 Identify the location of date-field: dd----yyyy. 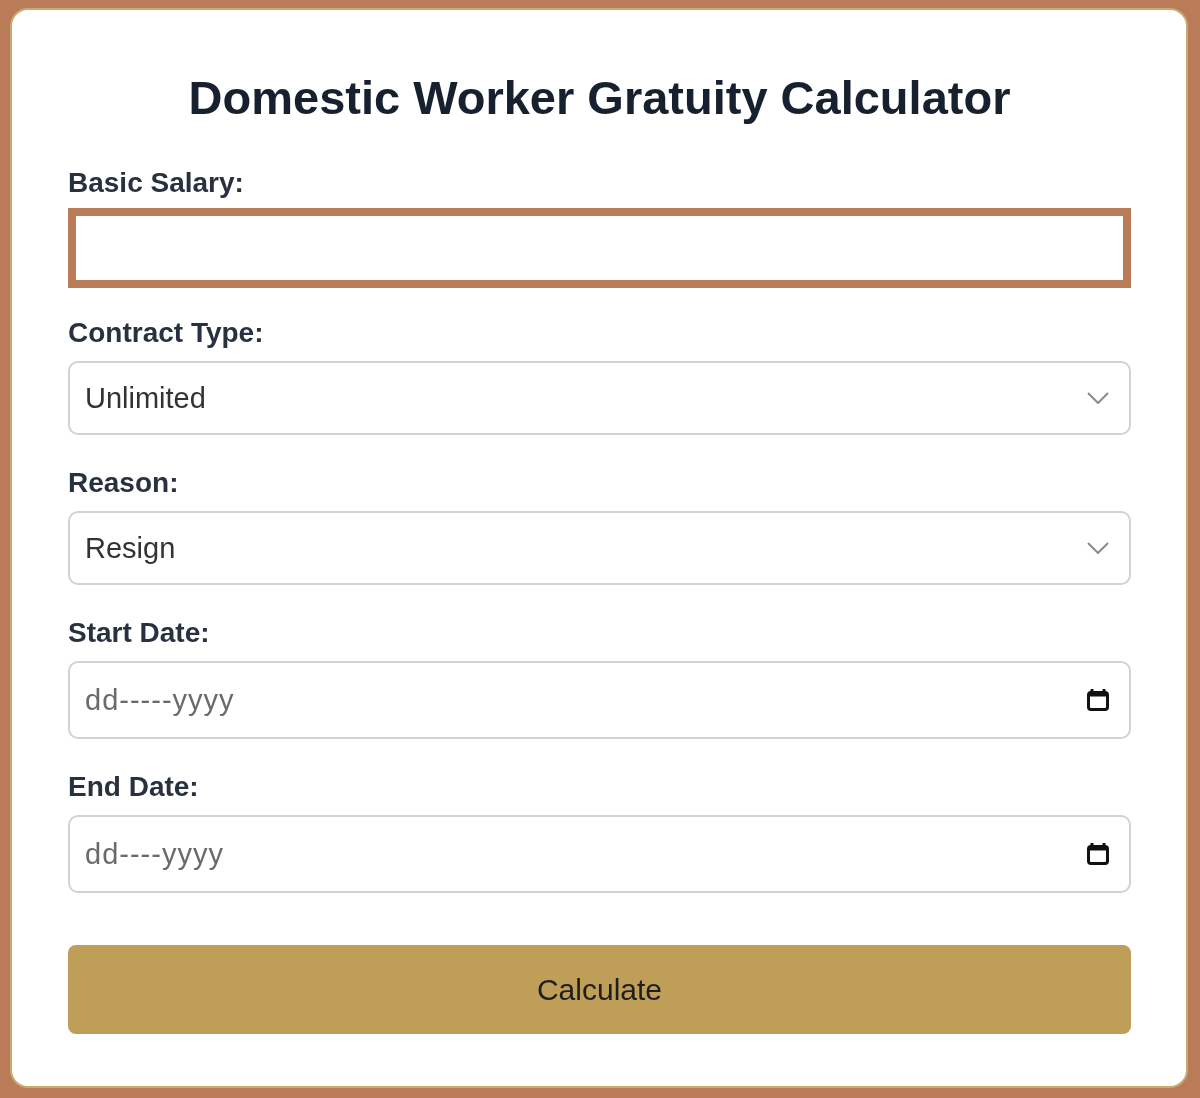
(599, 854).